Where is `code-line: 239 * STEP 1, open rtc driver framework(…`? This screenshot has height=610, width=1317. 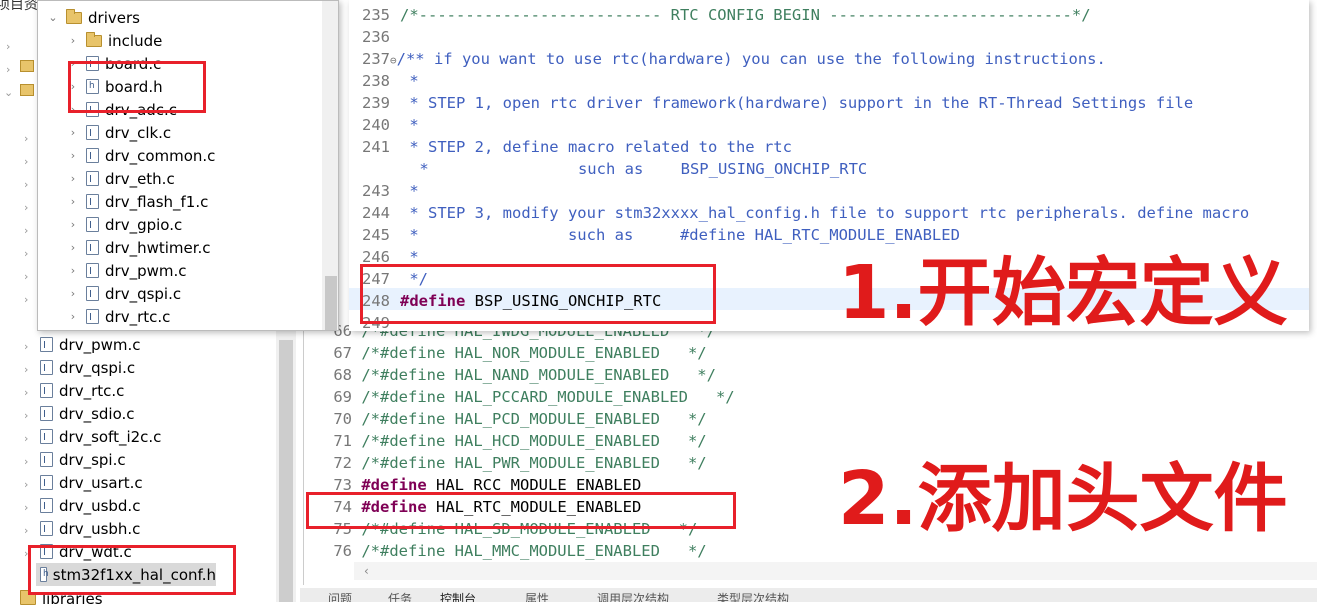
code-line: 239 * STEP 1, open rtc driver framework(… is located at coordinates (778, 103).